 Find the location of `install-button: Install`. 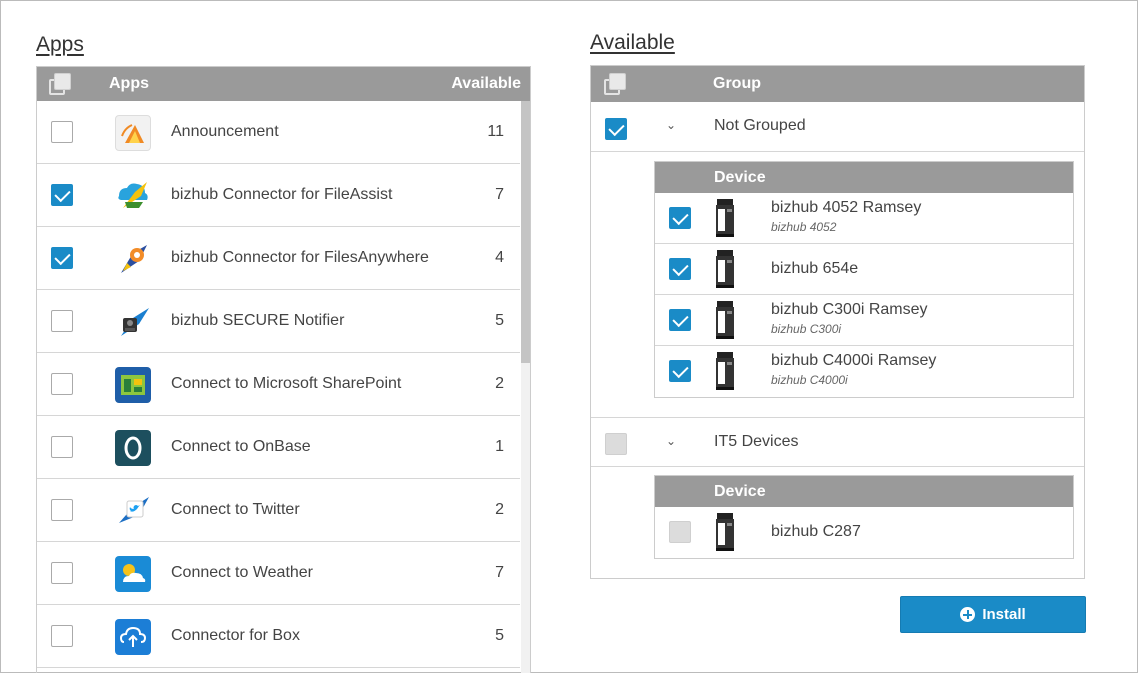

install-button: Install is located at coordinates (993, 614).